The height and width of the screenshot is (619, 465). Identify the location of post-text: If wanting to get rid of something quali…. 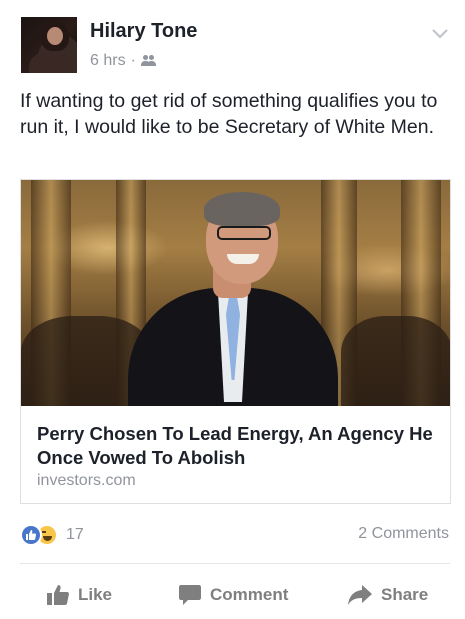
(229, 114).